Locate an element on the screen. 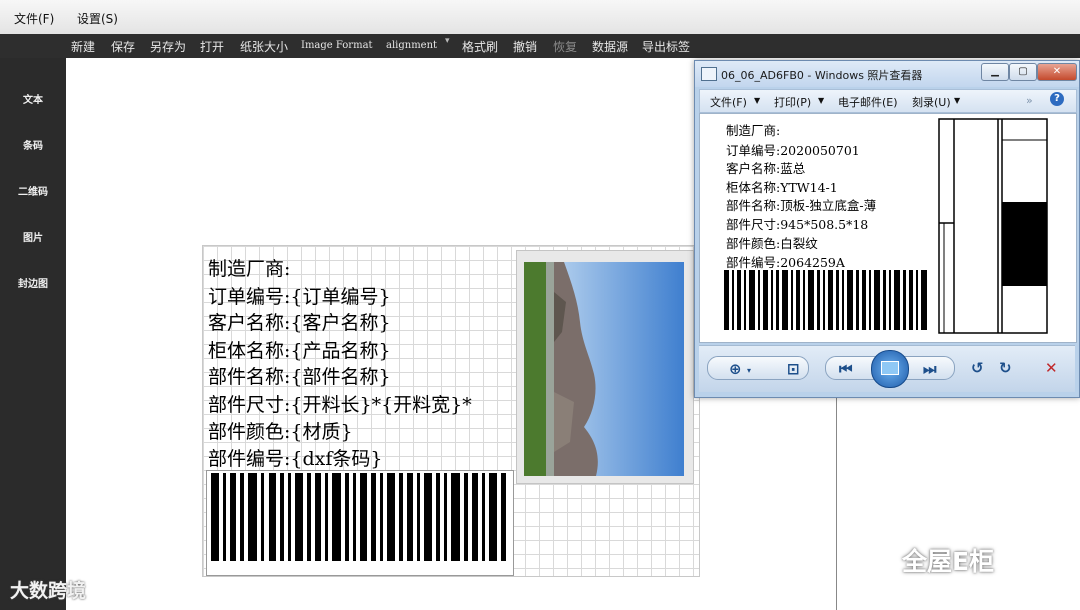 This screenshot has width=1080, height=610. undo-button: 撤销 is located at coordinates (525, 46).